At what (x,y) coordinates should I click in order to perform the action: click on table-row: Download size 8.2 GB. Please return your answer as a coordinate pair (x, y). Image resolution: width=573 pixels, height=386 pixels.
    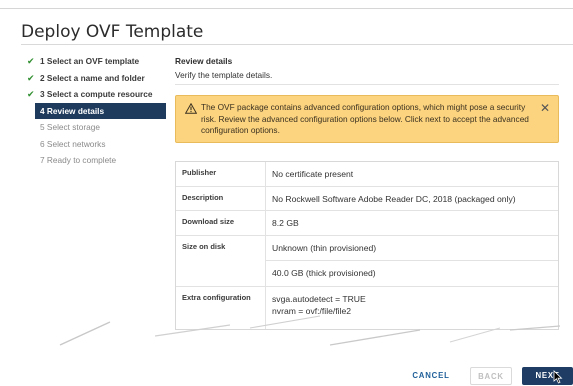
    Looking at the image, I should click on (367, 223).